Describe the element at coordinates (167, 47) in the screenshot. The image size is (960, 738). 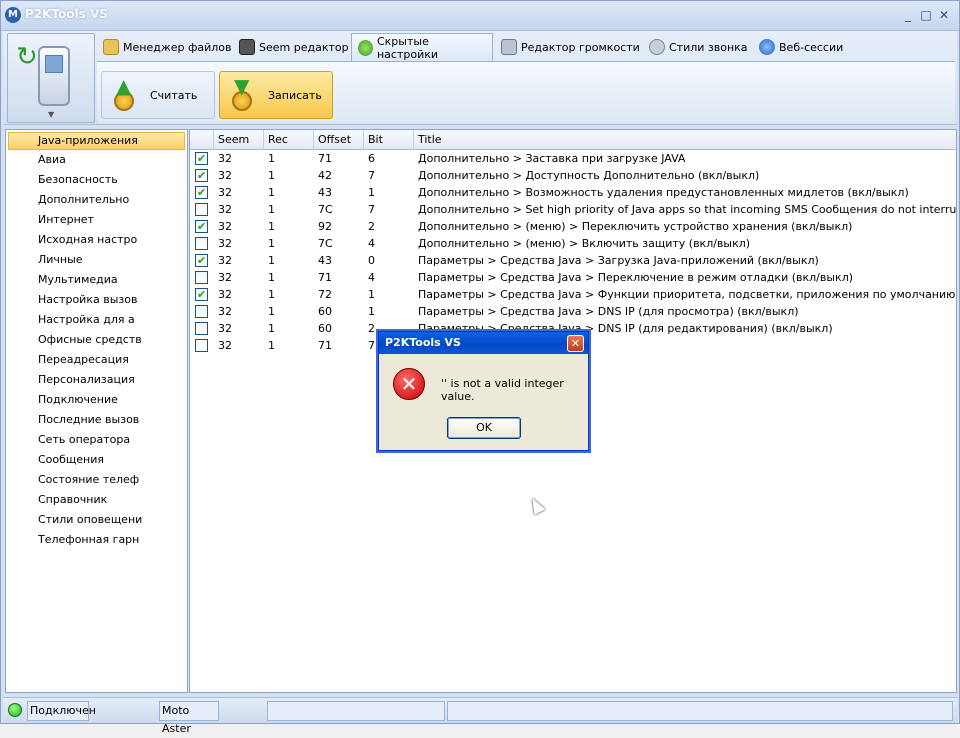
I see `tab-file-manager: Менеджер файлов` at that location.